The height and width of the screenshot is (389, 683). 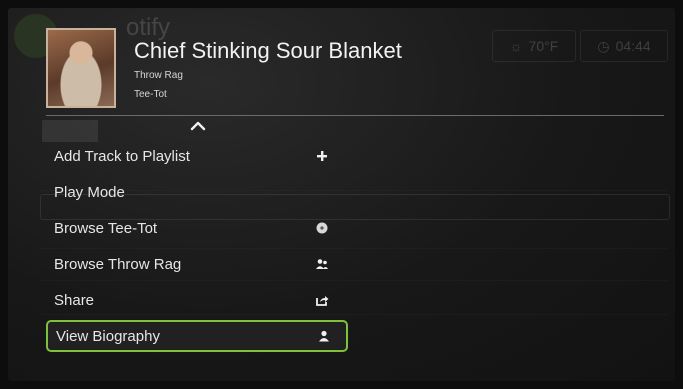 I want to click on menu-item-browse-artist: Browse Tee-Tot, so click(x=197, y=228).